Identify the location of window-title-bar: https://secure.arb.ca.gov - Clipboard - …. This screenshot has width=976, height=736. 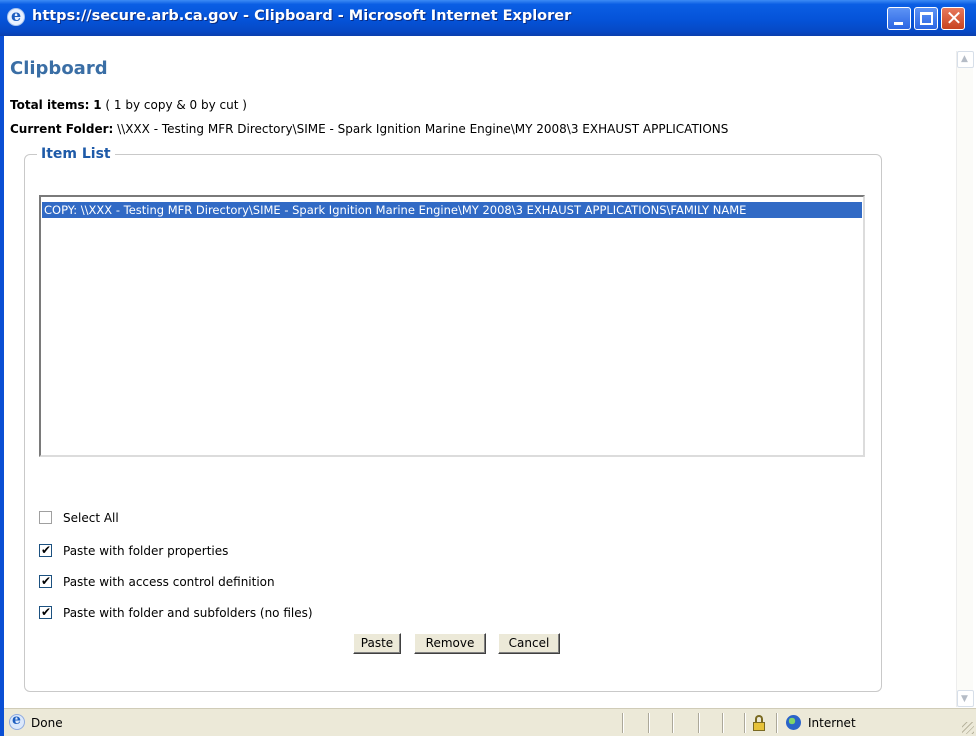
(488, 18).